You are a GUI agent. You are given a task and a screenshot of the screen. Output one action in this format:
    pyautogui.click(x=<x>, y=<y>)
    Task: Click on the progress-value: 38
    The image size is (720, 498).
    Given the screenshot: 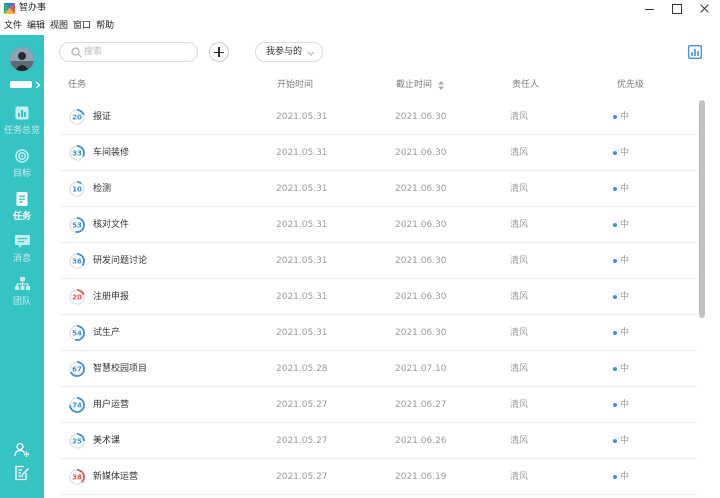 What is the action you would take?
    pyautogui.click(x=77, y=478)
    